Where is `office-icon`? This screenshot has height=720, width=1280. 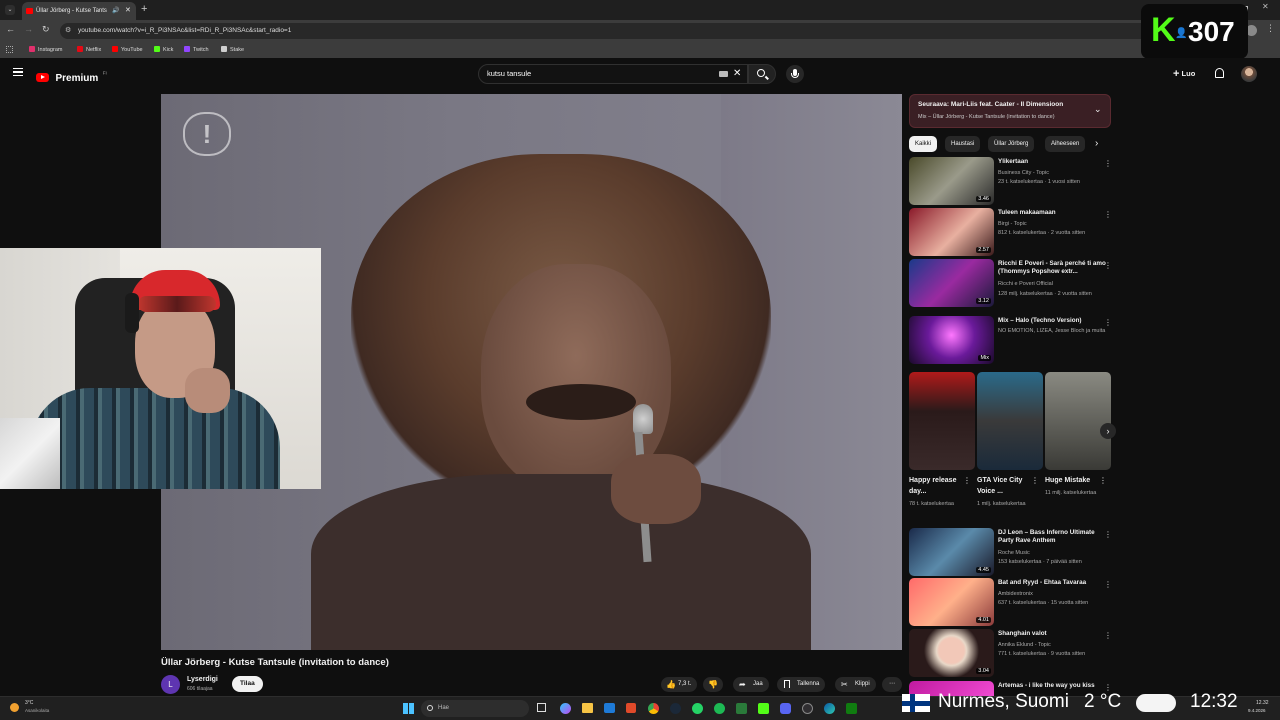
office-icon is located at coordinates (631, 708).